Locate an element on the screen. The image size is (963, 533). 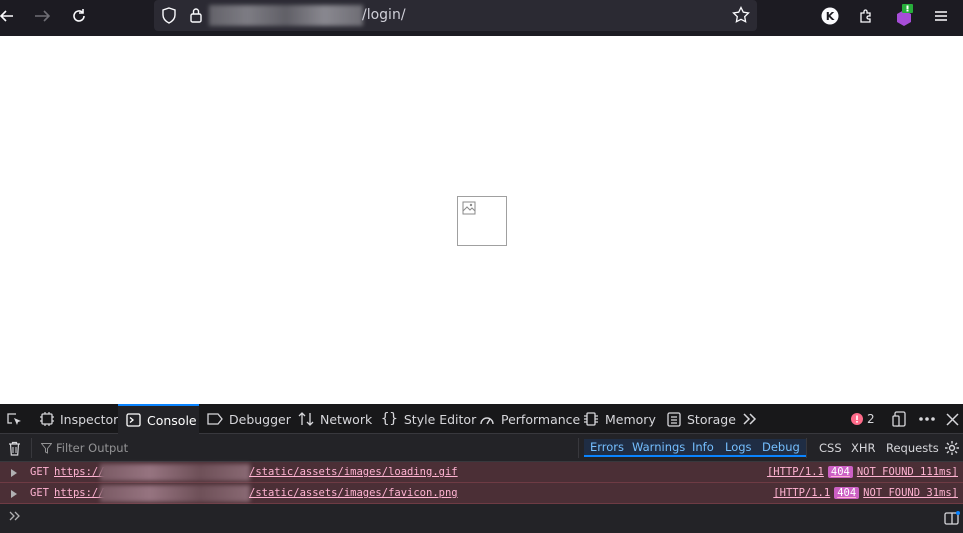
tab-label: Memory is located at coordinates (630, 419).